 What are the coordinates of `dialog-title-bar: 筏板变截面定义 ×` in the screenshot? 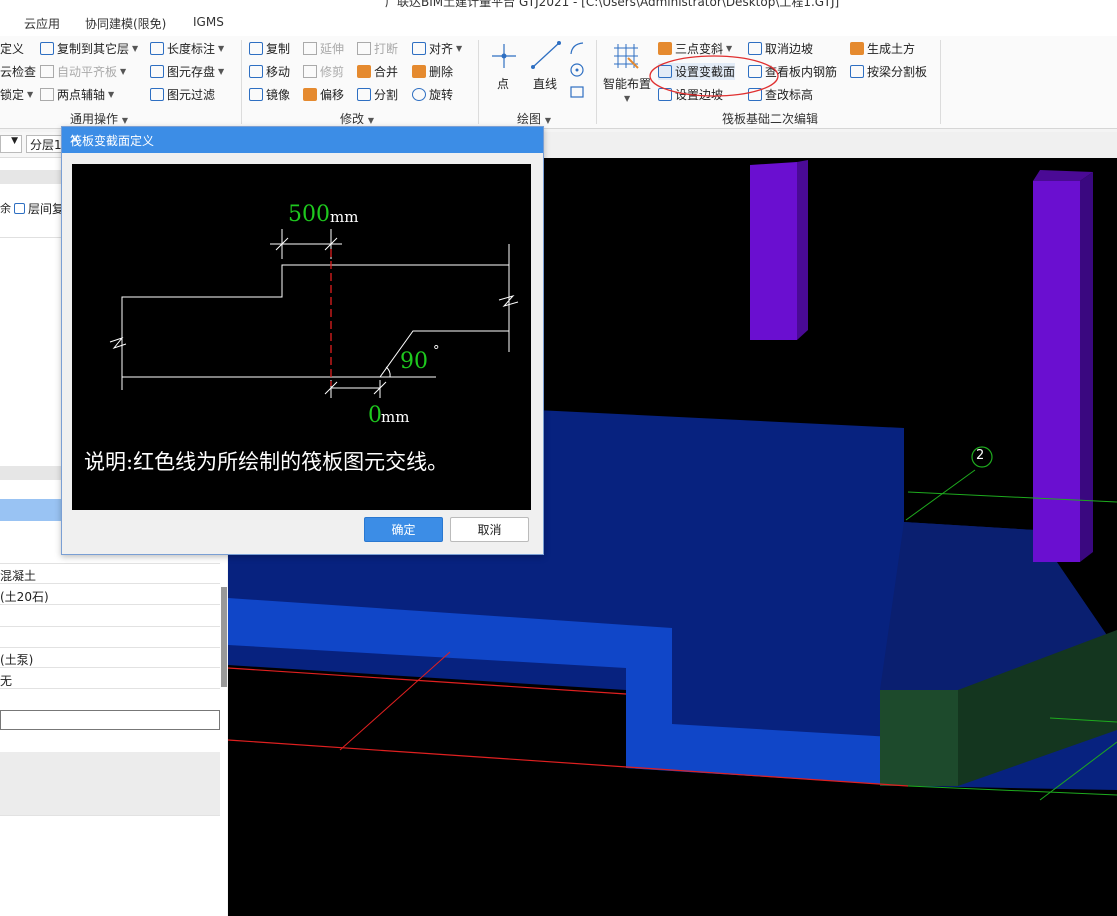 It's located at (302, 140).